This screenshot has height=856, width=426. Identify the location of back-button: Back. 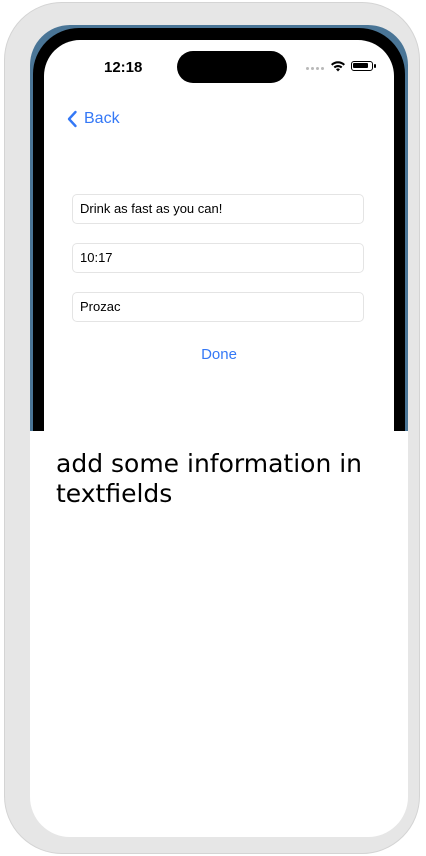
(93, 119).